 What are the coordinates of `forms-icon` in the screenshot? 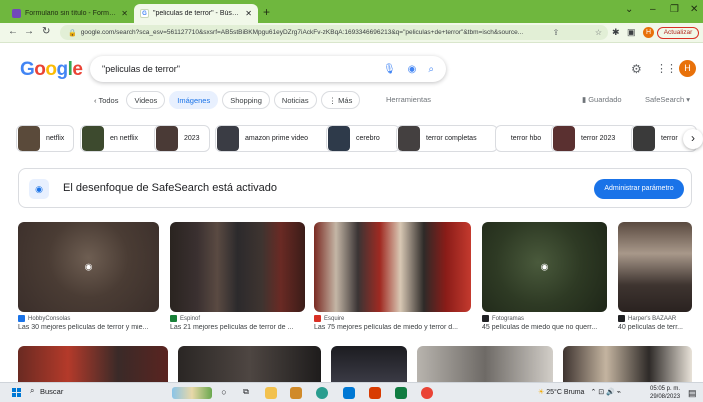 It's located at (16, 13).